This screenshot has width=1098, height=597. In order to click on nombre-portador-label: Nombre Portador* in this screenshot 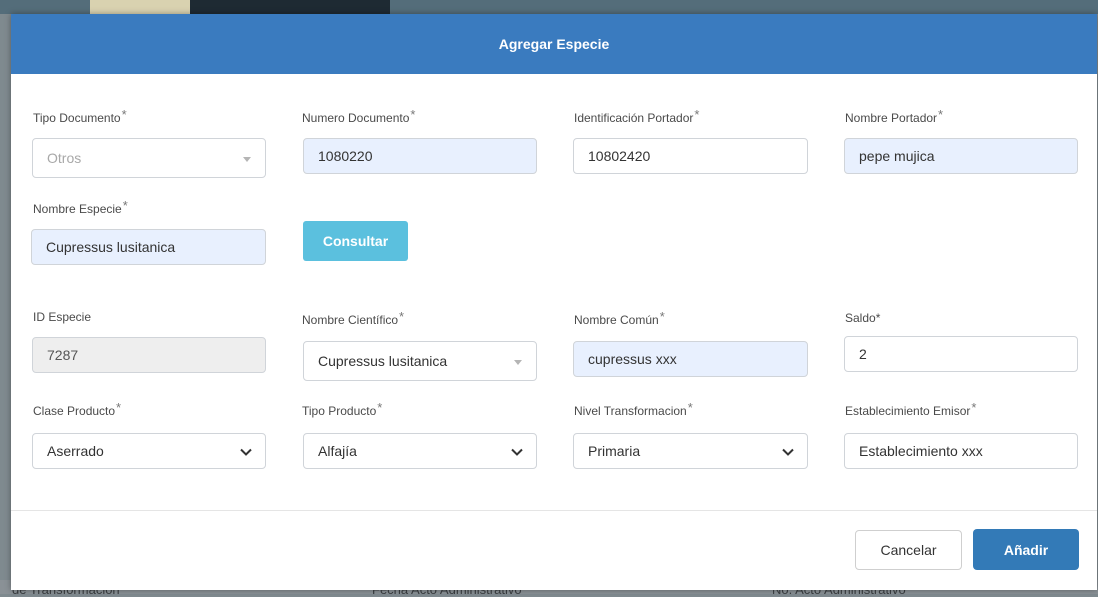, I will do `click(894, 116)`.